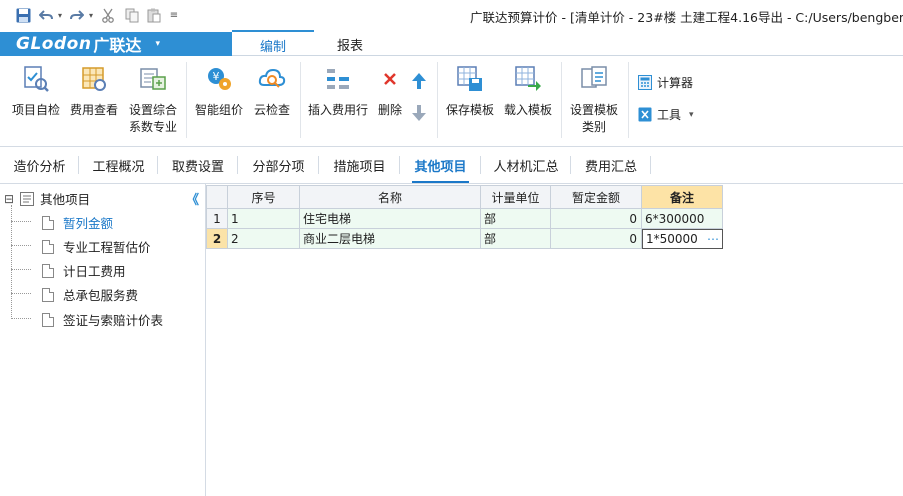  What do you see at coordinates (350, 44) in the screenshot?
I see `menu-tab-report: 报表` at bounding box center [350, 44].